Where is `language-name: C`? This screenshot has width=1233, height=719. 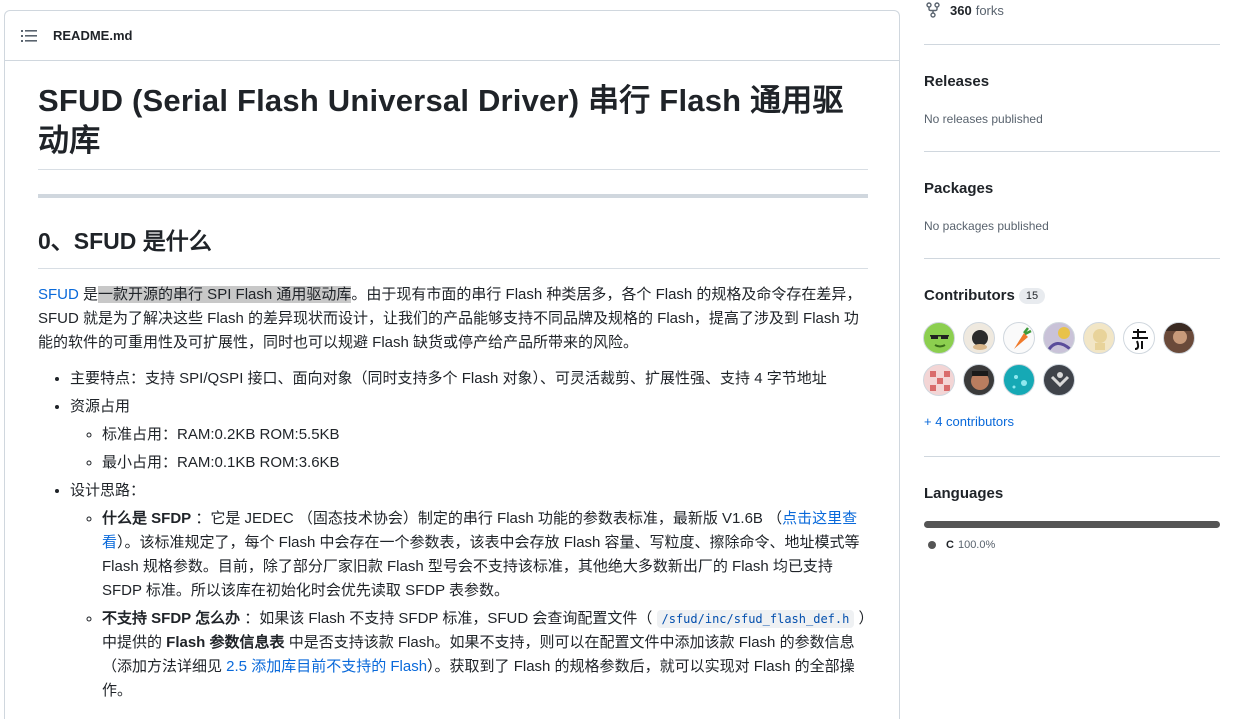
language-name: C is located at coordinates (950, 545).